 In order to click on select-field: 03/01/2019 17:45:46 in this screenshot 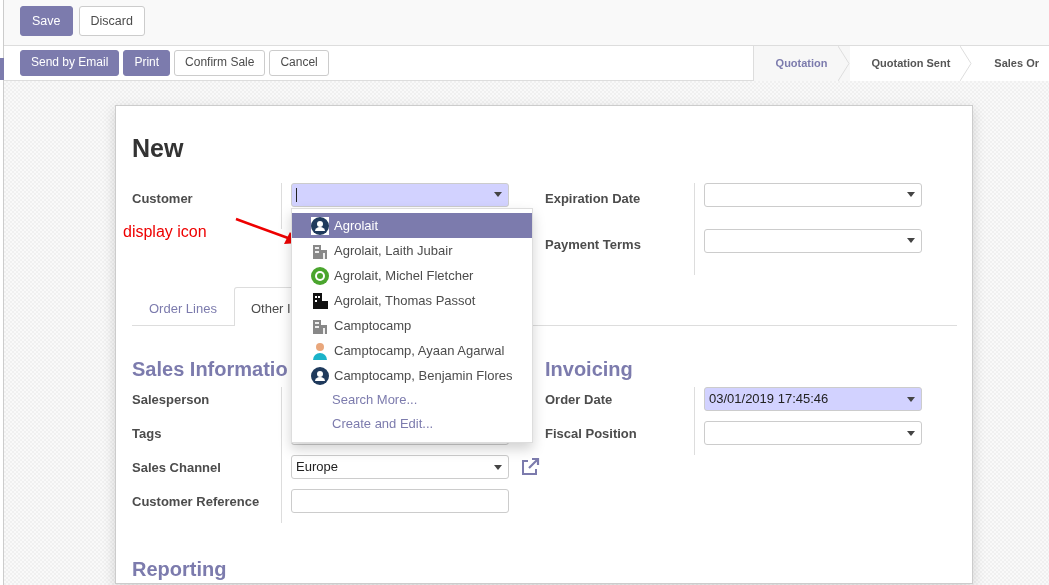, I will do `click(813, 399)`.